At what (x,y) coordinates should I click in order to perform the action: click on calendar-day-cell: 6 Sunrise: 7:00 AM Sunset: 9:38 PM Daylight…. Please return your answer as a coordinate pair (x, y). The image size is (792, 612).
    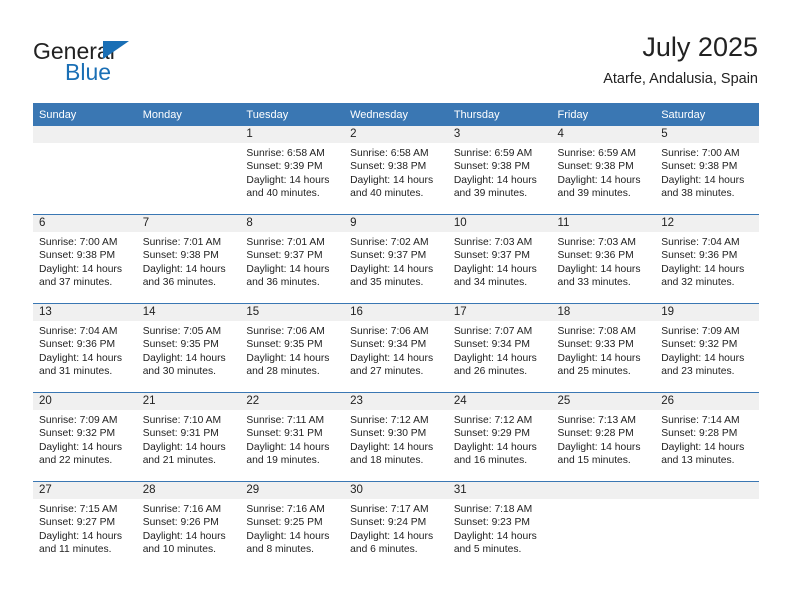
    Looking at the image, I should click on (85, 259).